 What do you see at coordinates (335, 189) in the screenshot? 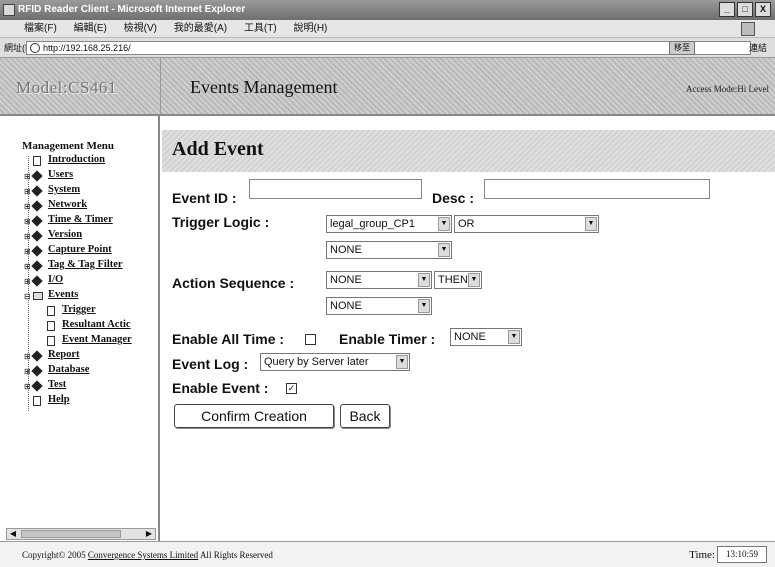
I see `event-id-input` at bounding box center [335, 189].